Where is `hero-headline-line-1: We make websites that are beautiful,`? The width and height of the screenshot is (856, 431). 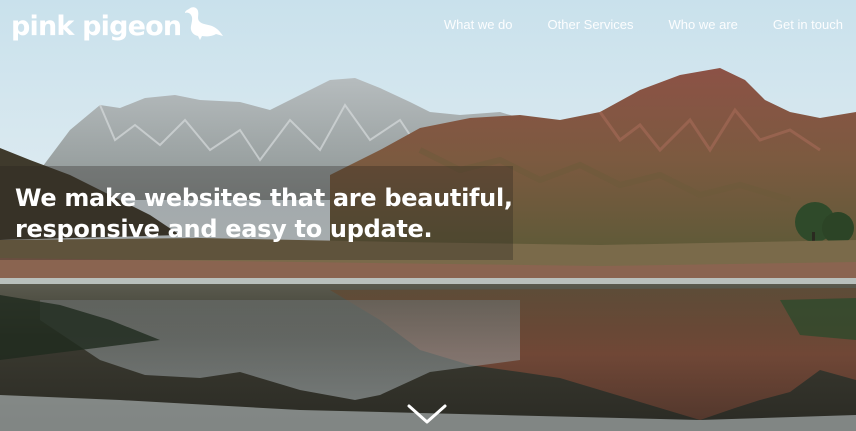
hero-headline-line-1: We make websites that are beautiful, is located at coordinates (264, 198).